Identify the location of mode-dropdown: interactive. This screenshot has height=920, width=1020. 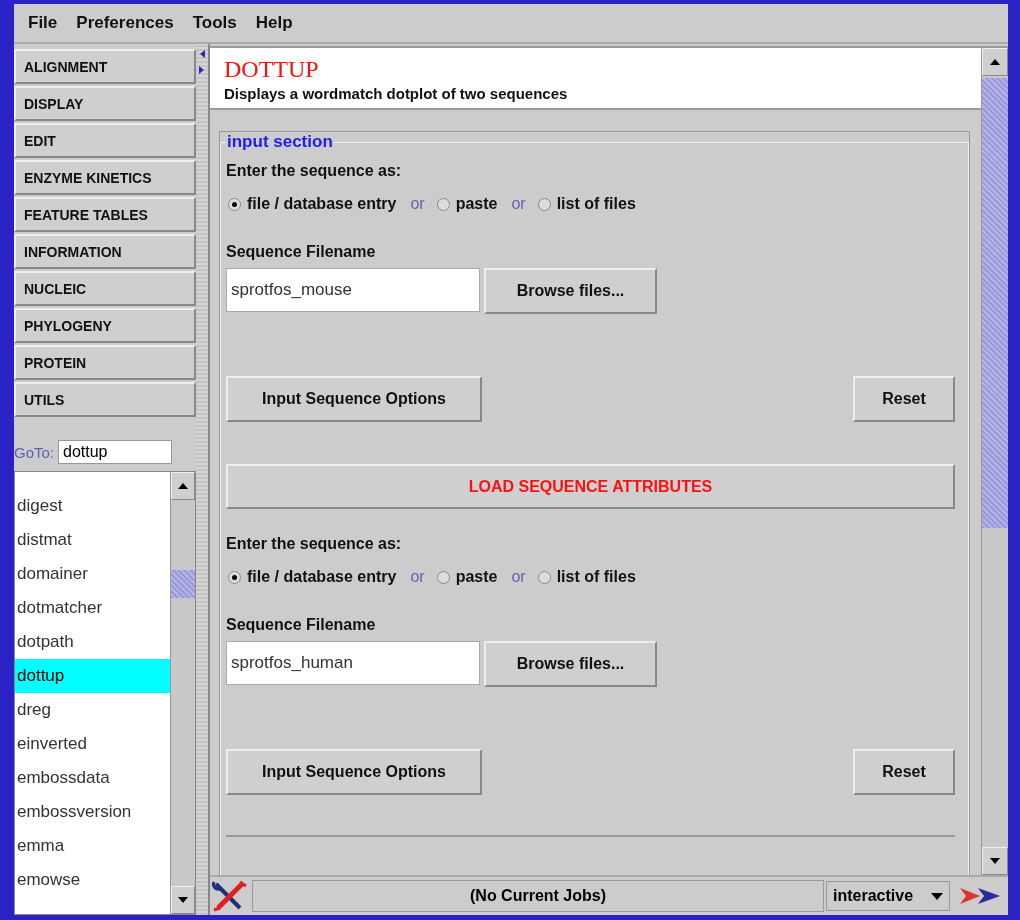
(888, 896).